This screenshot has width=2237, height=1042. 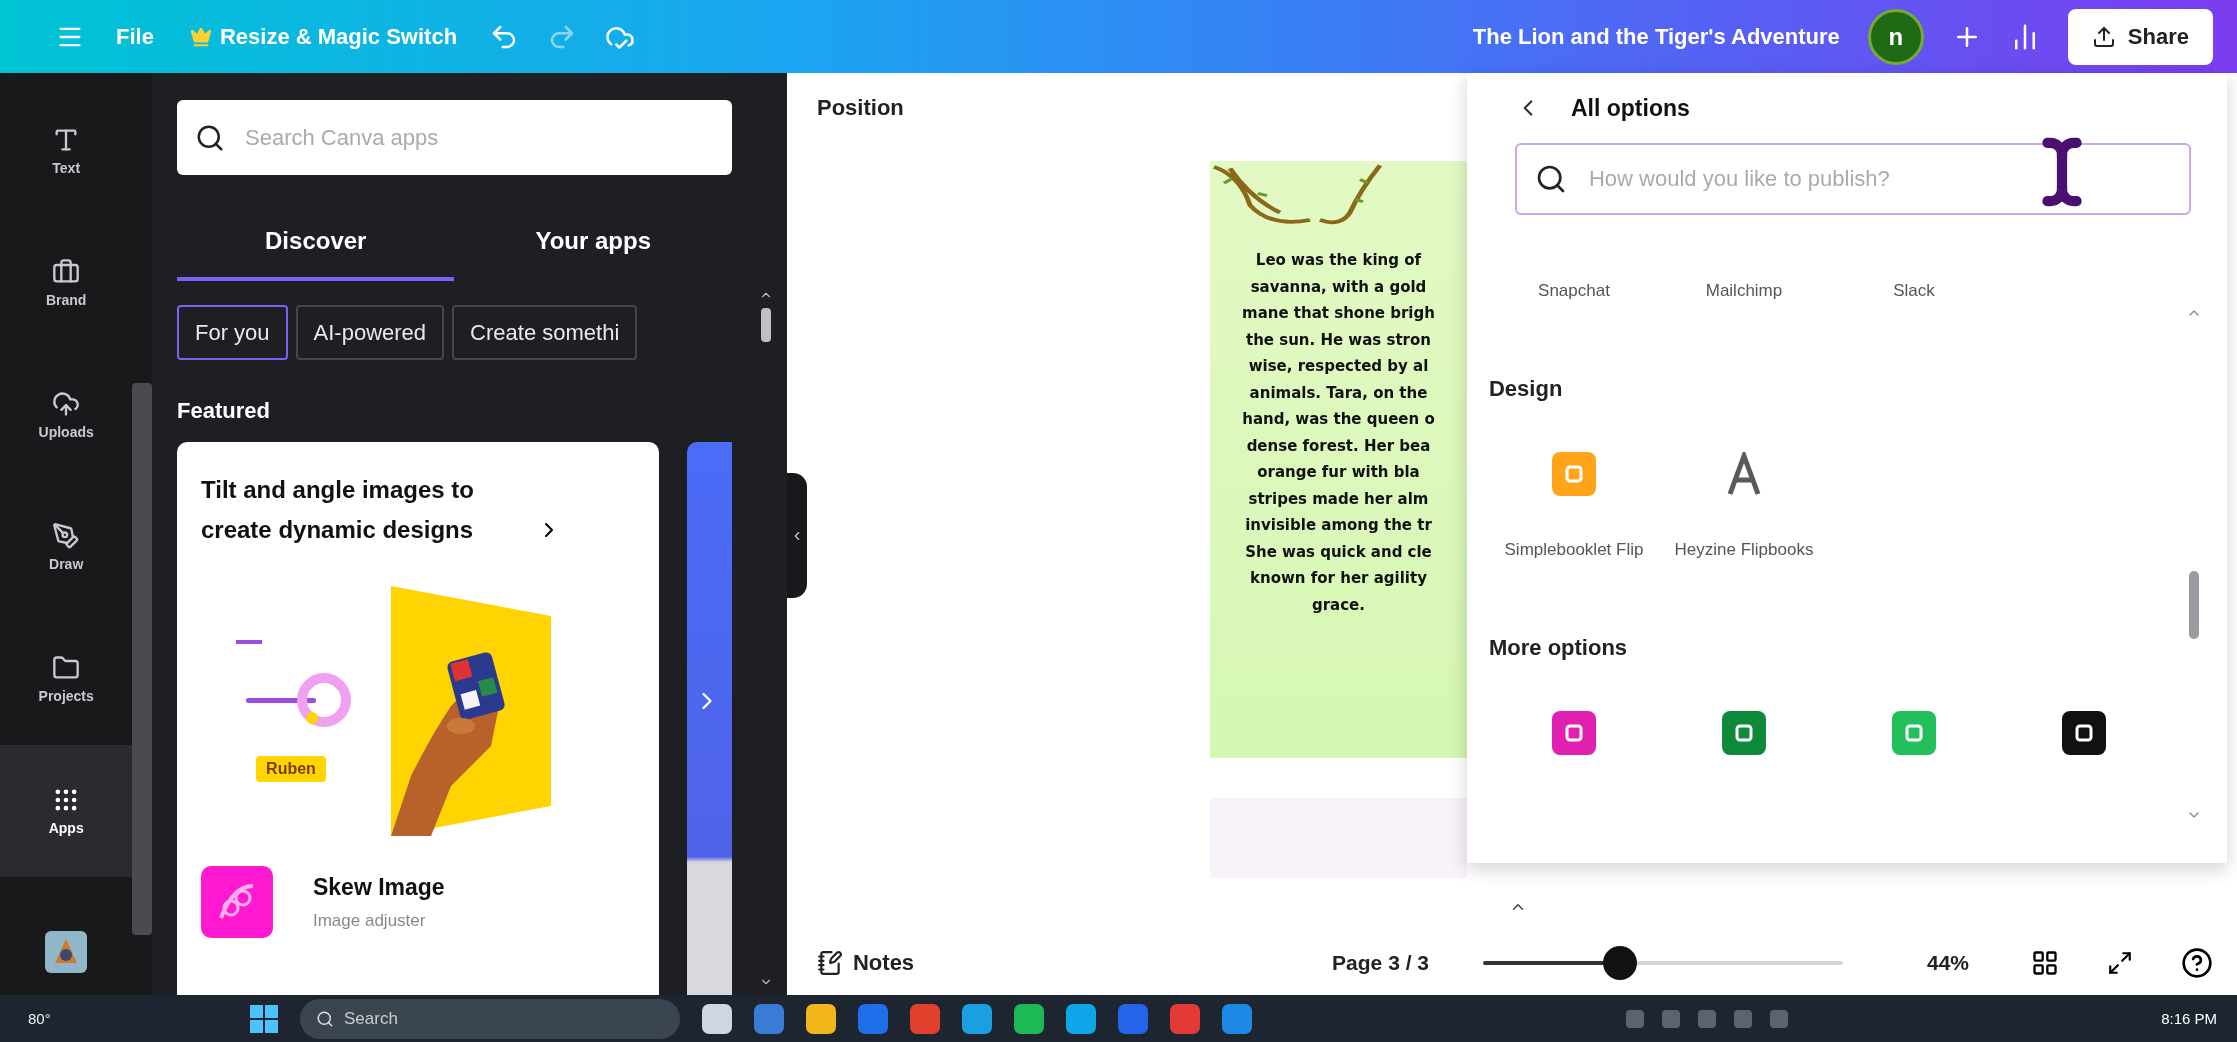 I want to click on publish-option: Heyzine Flipbooks, so click(x=1744, y=507).